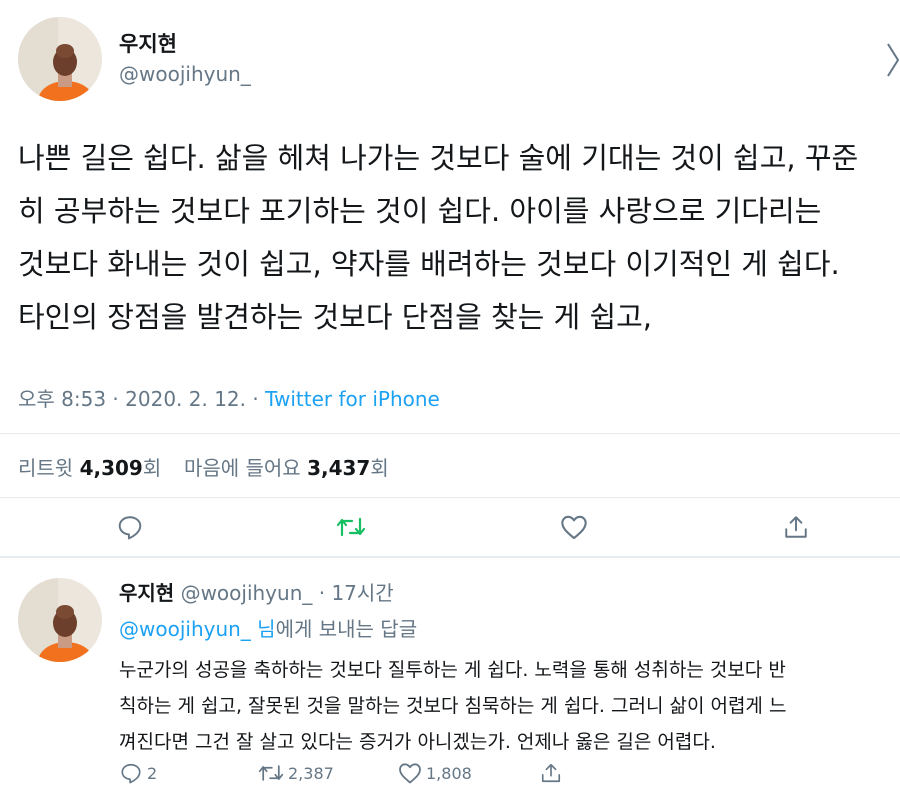  I want to click on reply-share-button, so click(553, 773).